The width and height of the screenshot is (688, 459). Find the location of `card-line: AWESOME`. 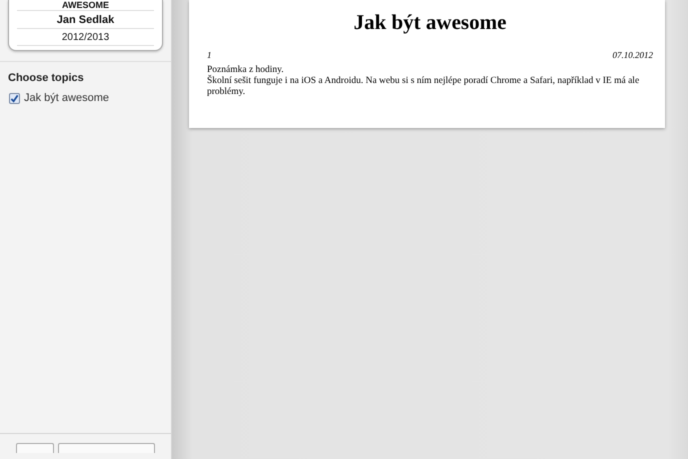

card-line: AWESOME is located at coordinates (85, 5).